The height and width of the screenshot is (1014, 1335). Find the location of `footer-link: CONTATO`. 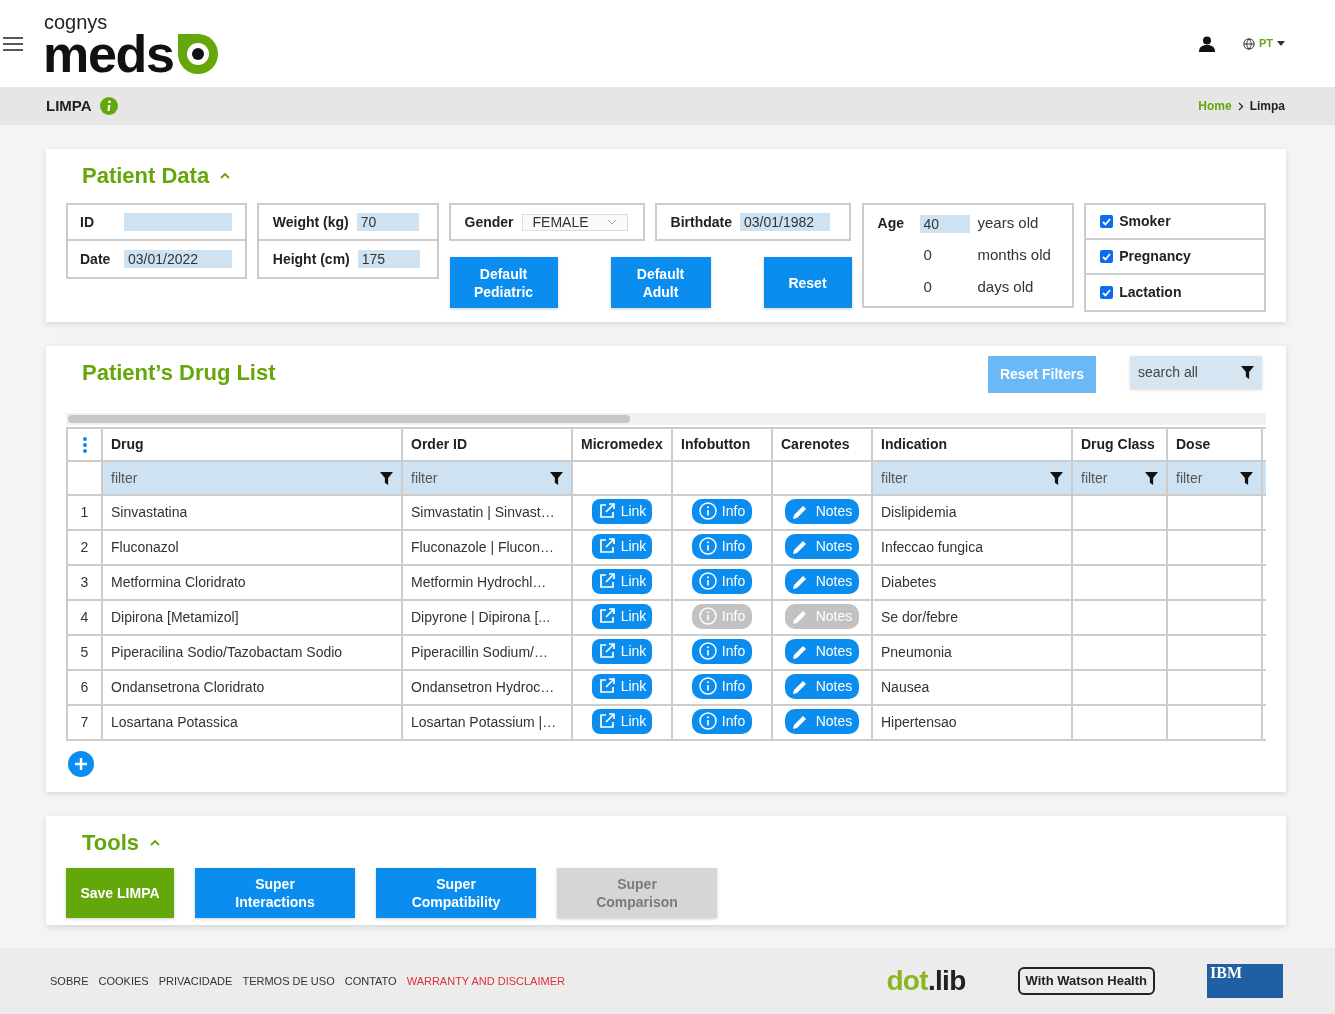

footer-link: CONTATO is located at coordinates (370, 981).